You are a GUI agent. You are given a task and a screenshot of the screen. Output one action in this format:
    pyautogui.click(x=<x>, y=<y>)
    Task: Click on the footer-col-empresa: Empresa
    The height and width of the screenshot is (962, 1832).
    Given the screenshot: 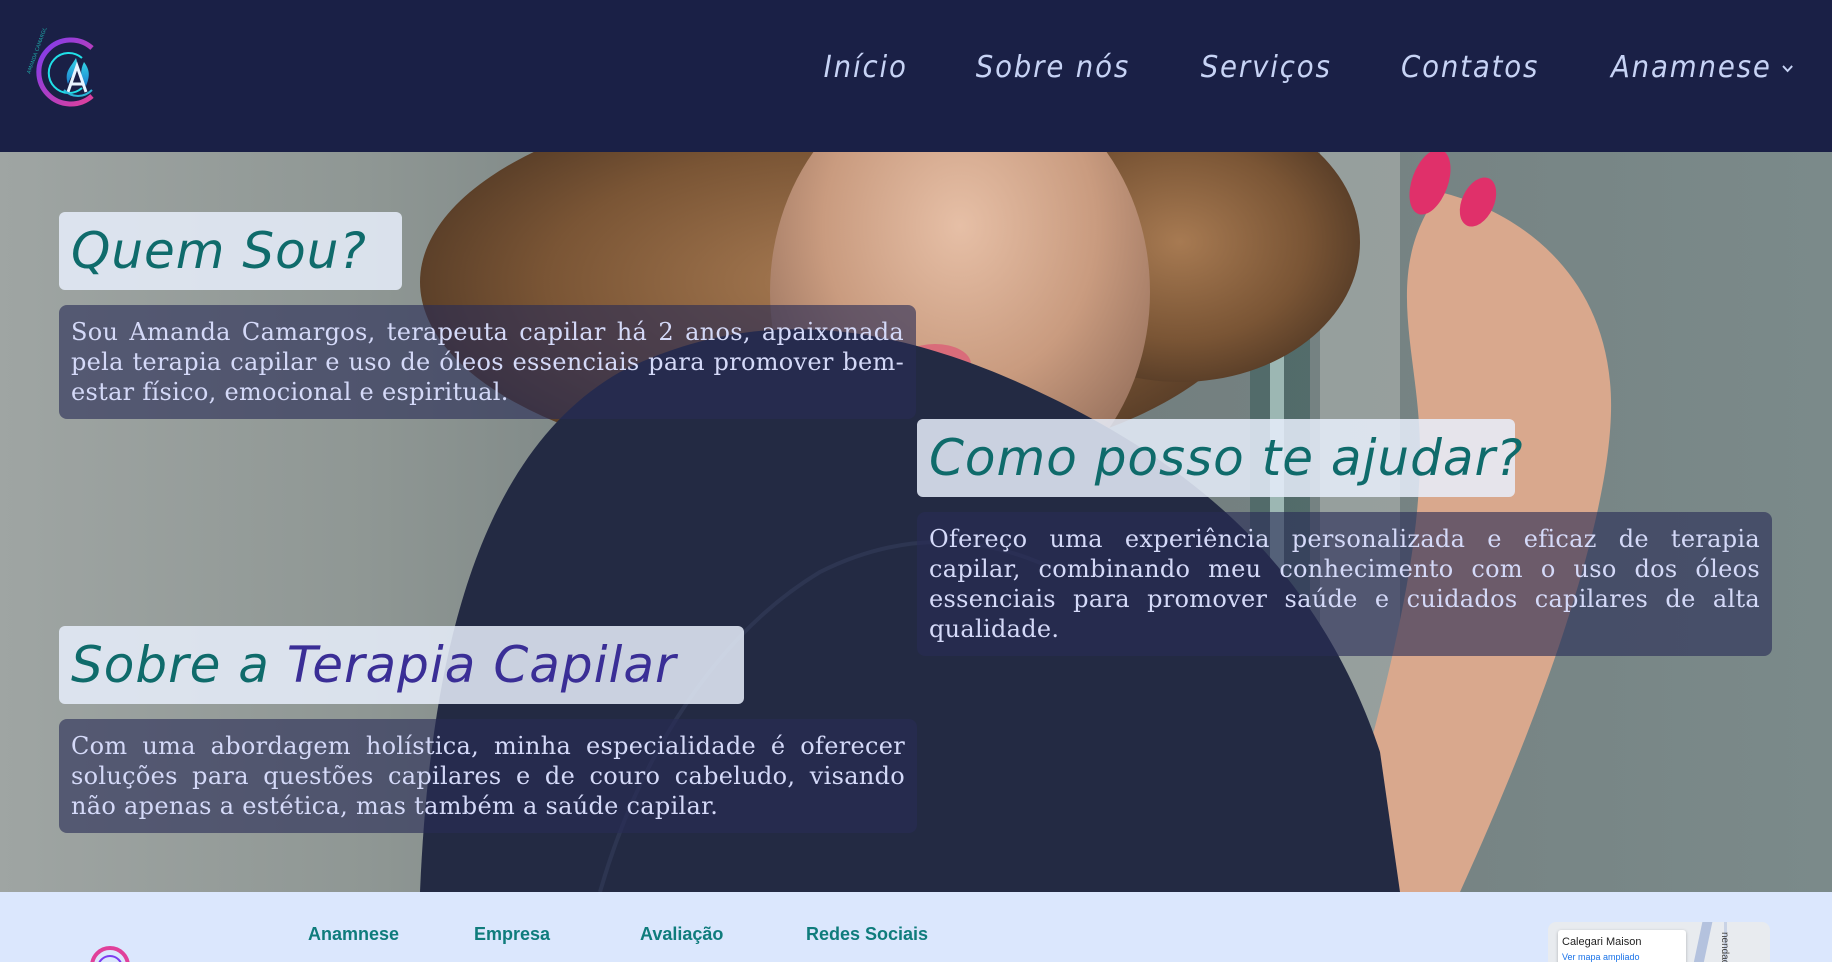 What is the action you would take?
    pyautogui.click(x=512, y=934)
    